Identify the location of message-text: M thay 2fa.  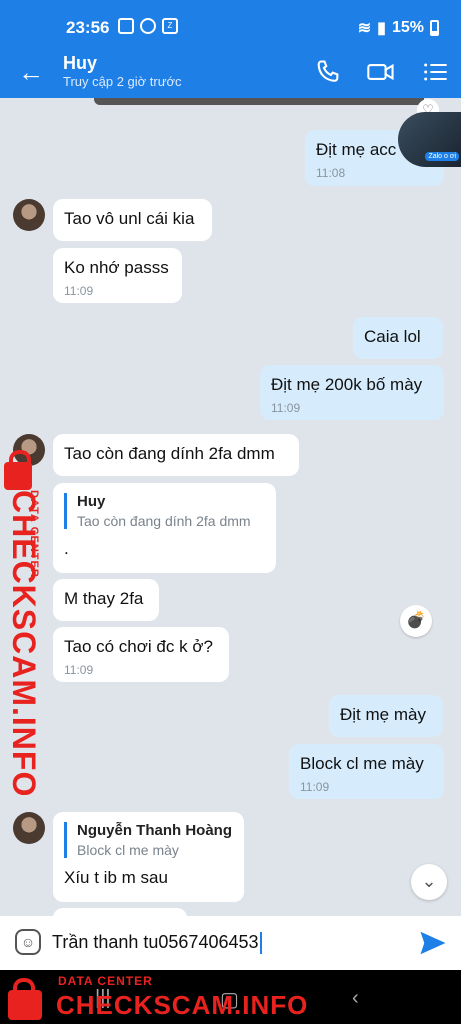
(104, 598).